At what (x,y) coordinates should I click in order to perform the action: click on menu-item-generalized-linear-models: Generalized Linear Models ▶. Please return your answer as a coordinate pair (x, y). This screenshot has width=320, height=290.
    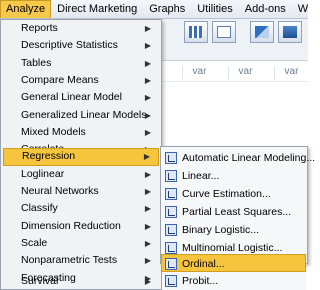
    Looking at the image, I should click on (81, 115).